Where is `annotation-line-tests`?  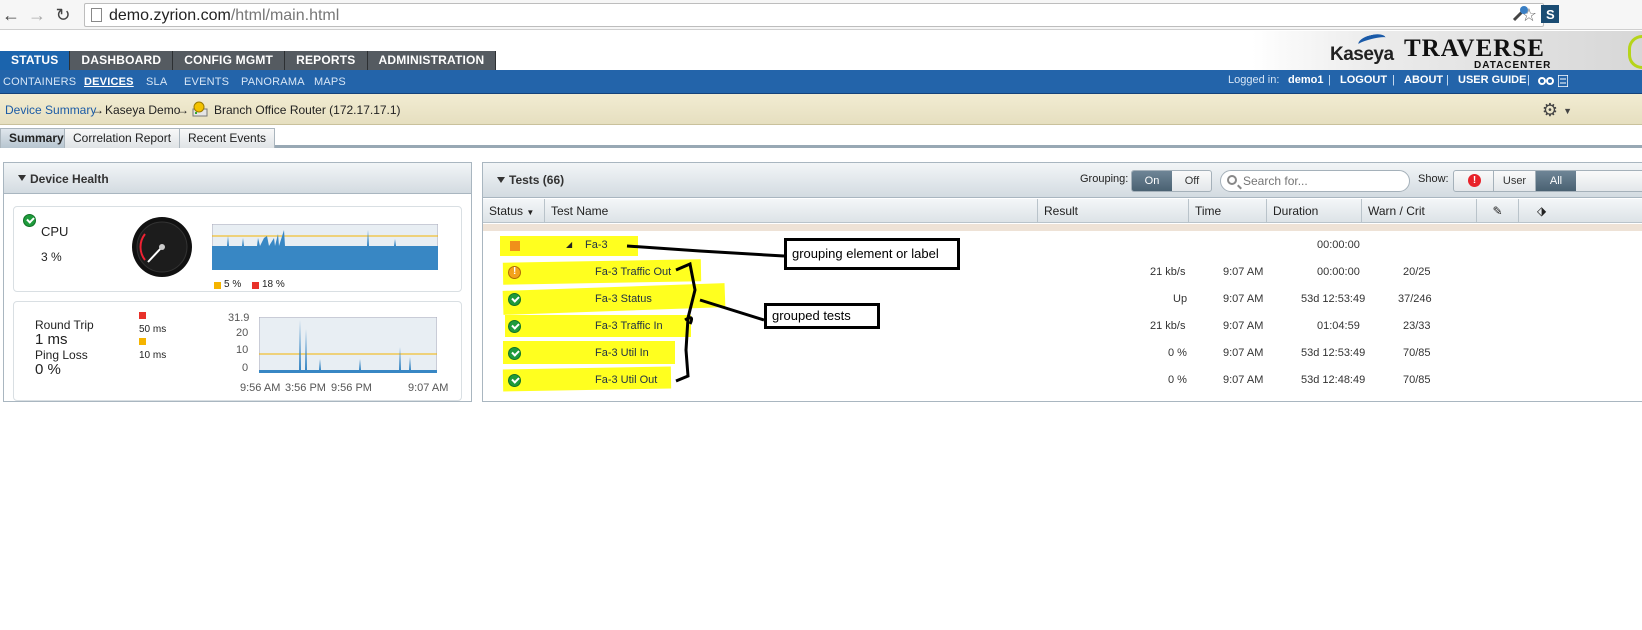 annotation-line-tests is located at coordinates (732, 310).